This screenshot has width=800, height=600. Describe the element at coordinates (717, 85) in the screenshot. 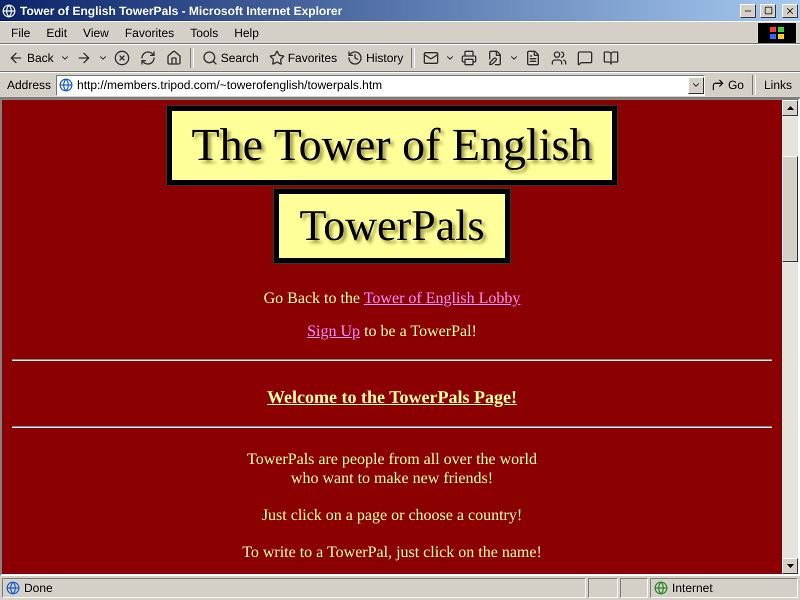

I see `go-icon` at that location.